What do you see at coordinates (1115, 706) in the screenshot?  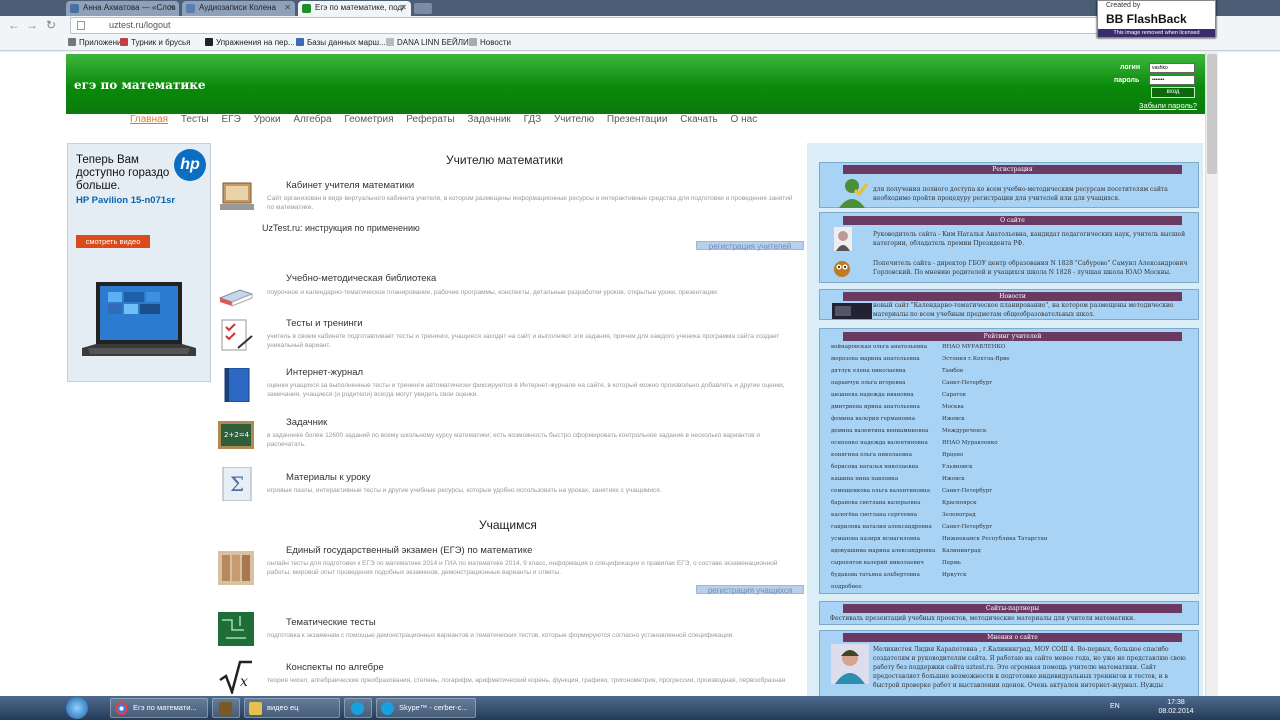 I see `language-indicator: EN` at bounding box center [1115, 706].